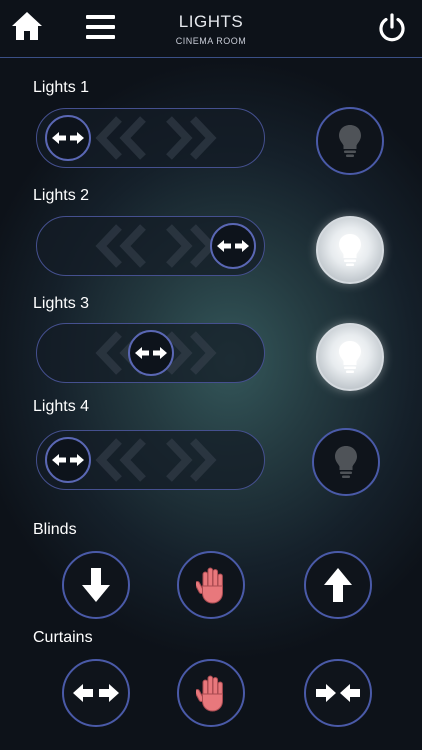 Image resolution: width=422 pixels, height=750 pixels. I want to click on lights-2-bulb-button, so click(350, 250).